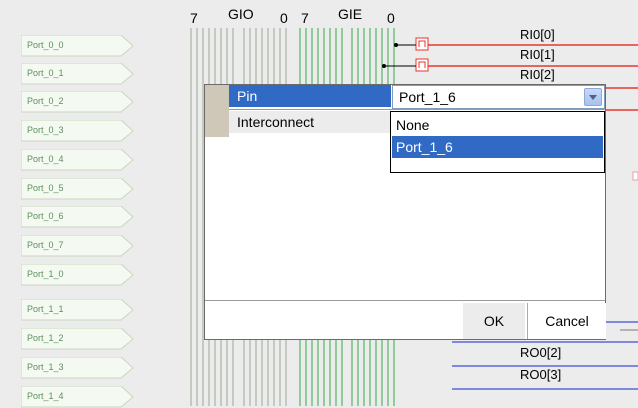 The width and height of the screenshot is (638, 408). Describe the element at coordinates (217, 111) in the screenshot. I see `property-grid-gutter` at that location.